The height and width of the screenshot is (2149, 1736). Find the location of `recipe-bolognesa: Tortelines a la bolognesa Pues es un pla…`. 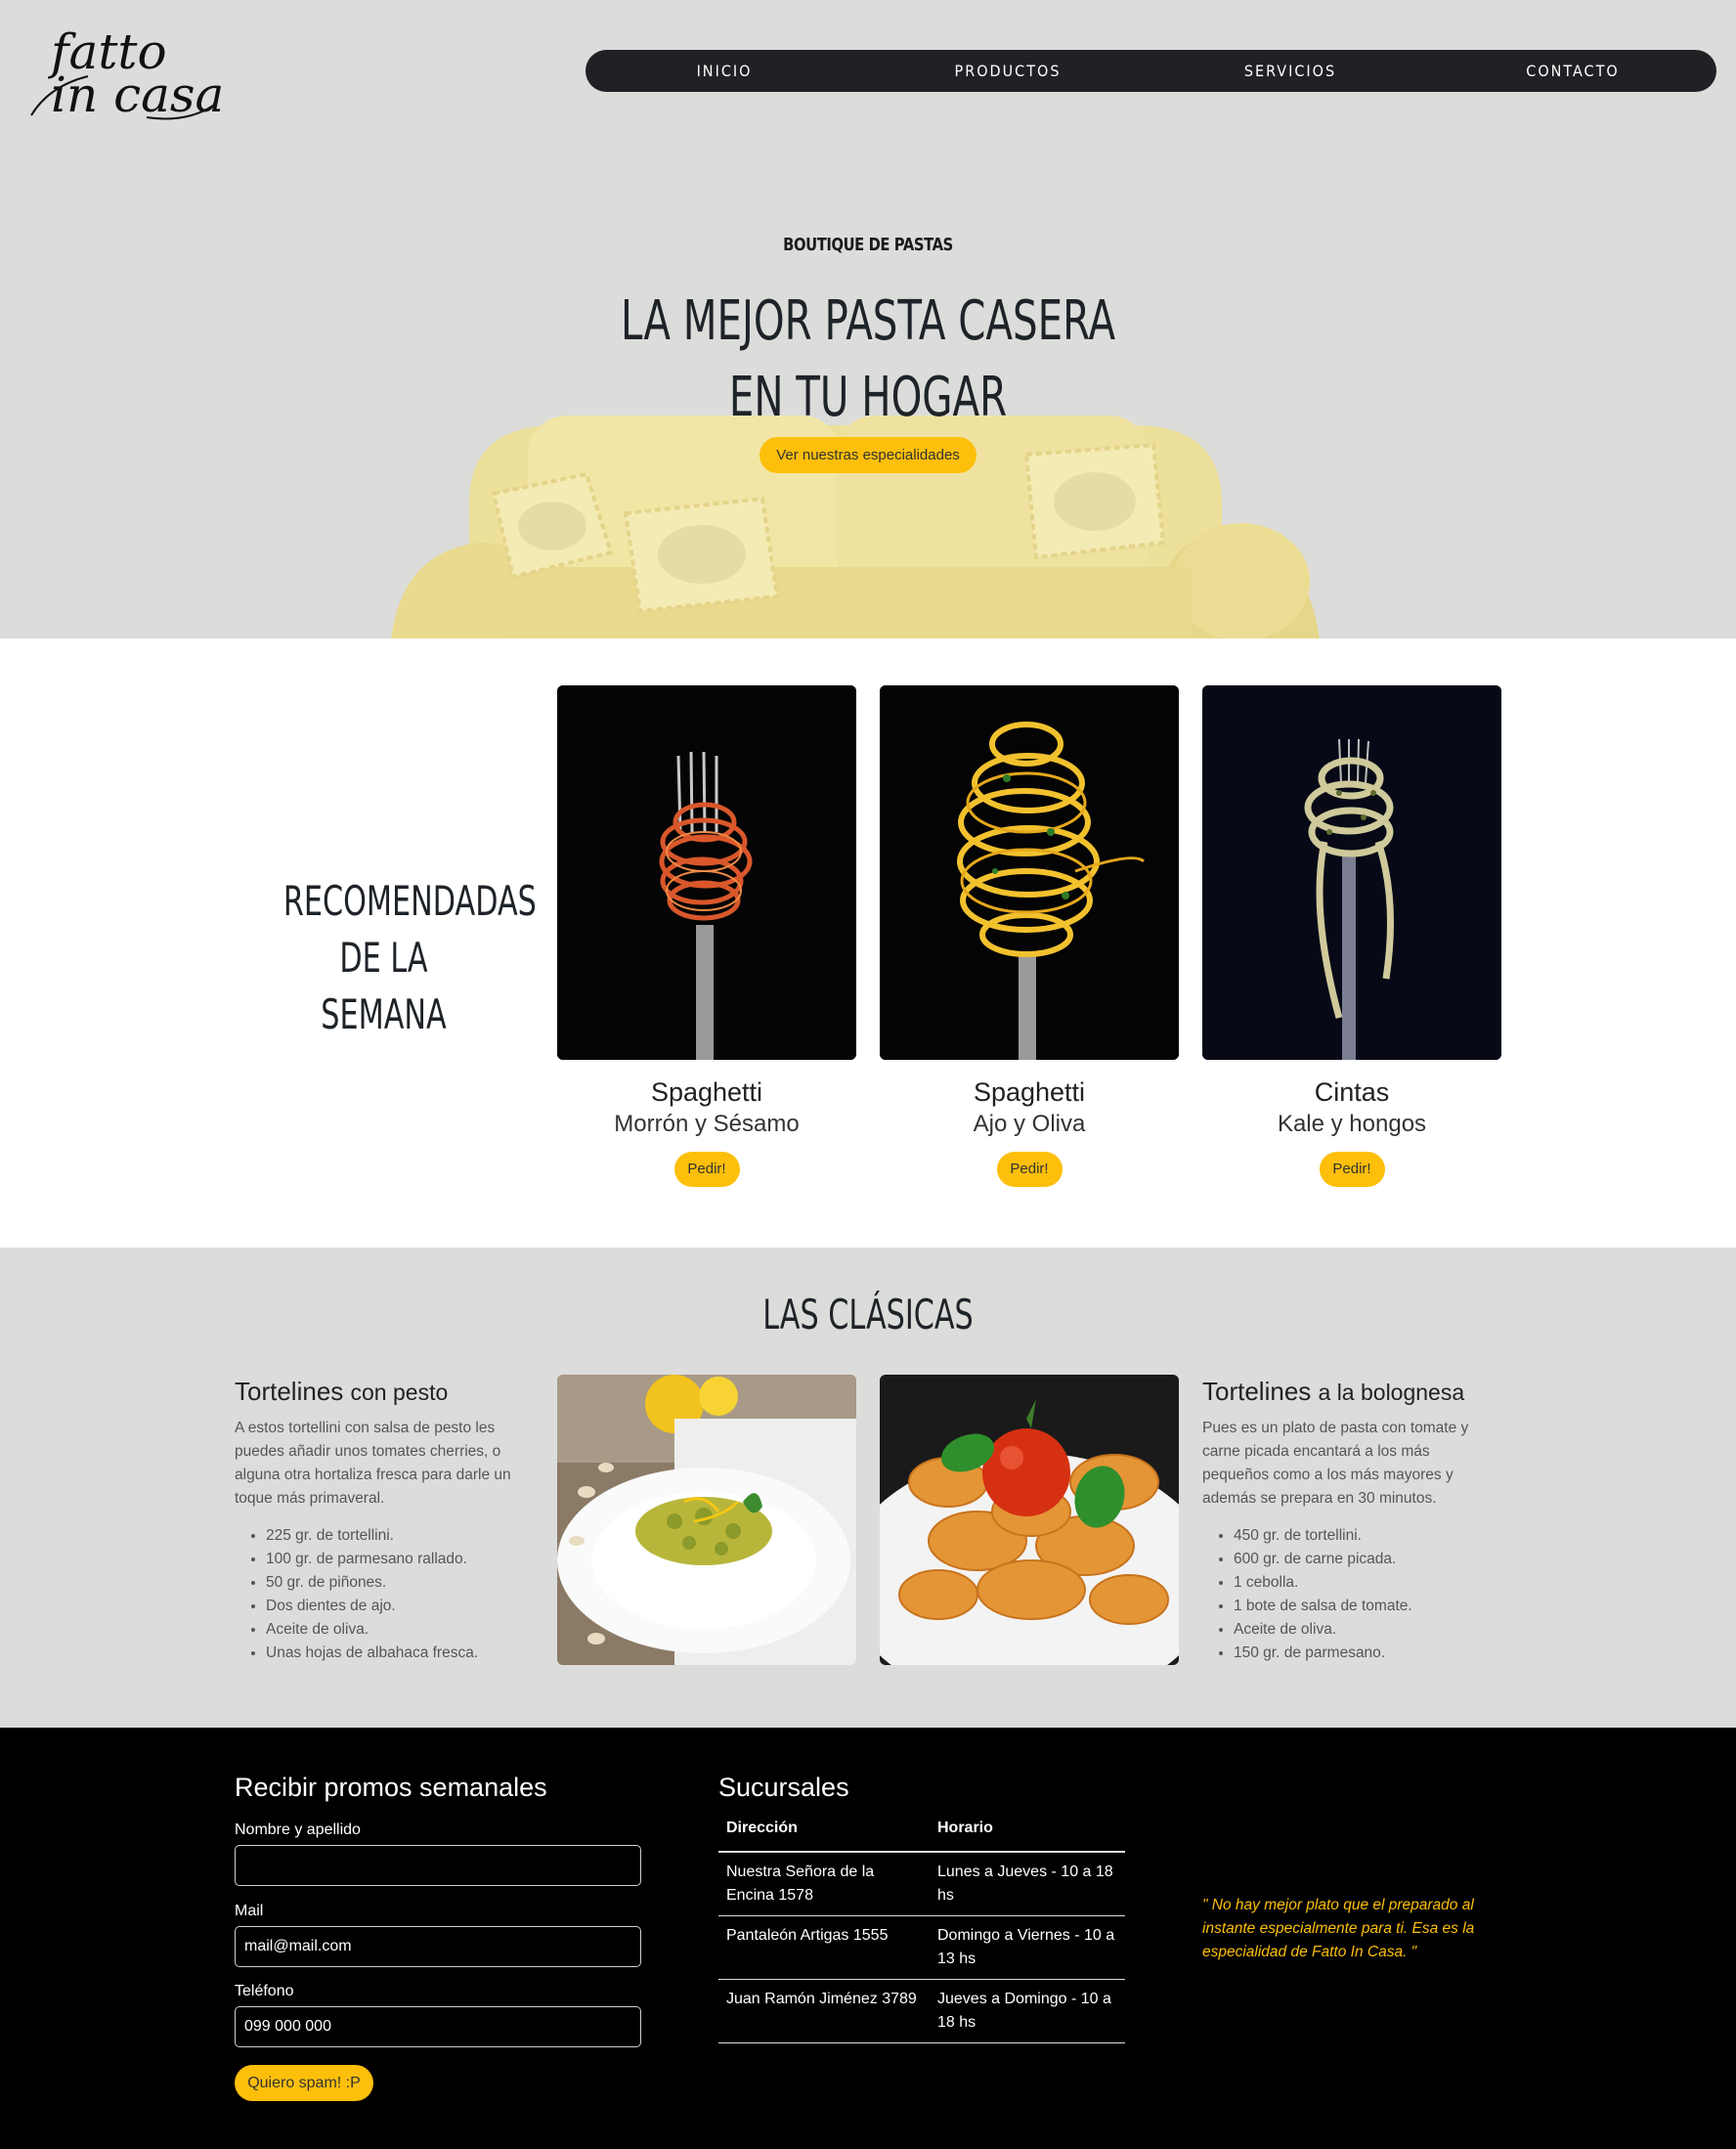

recipe-bolognesa: Tortelines a la bolognesa Pues es un pla… is located at coordinates (1349, 1520).